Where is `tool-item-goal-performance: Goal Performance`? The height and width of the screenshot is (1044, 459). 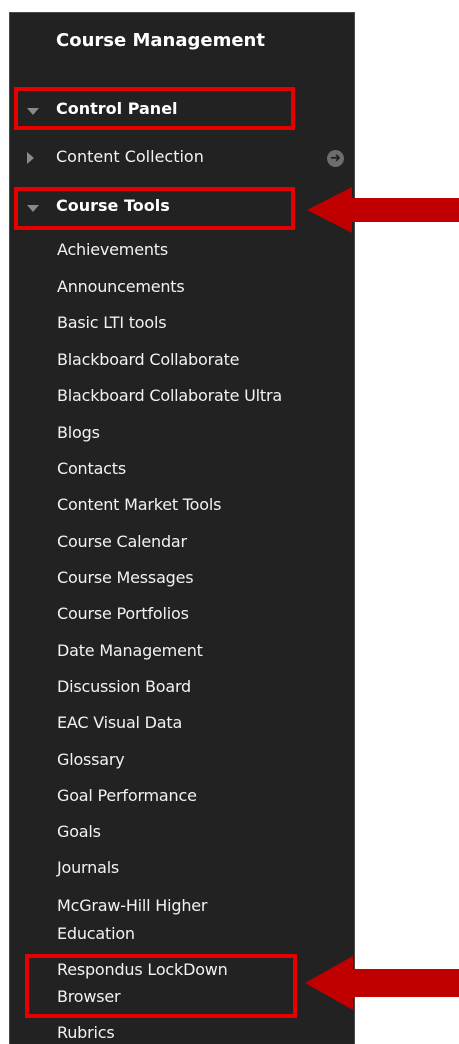 tool-item-goal-performance: Goal Performance is located at coordinates (127, 795).